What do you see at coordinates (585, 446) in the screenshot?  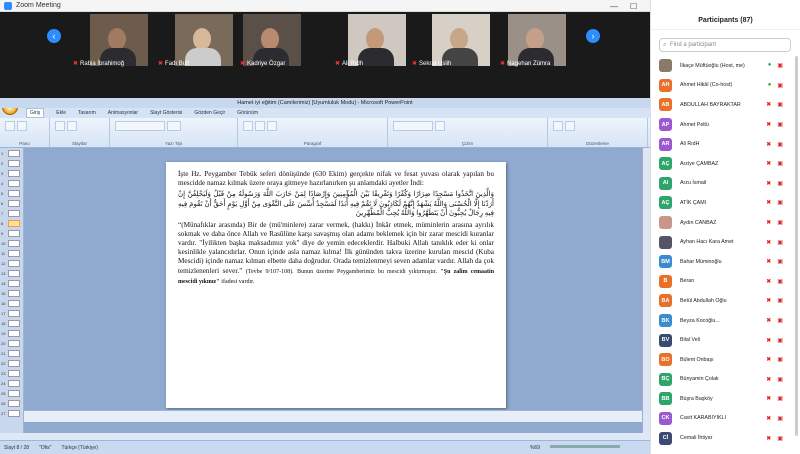 I see `zoom-slider` at bounding box center [585, 446].